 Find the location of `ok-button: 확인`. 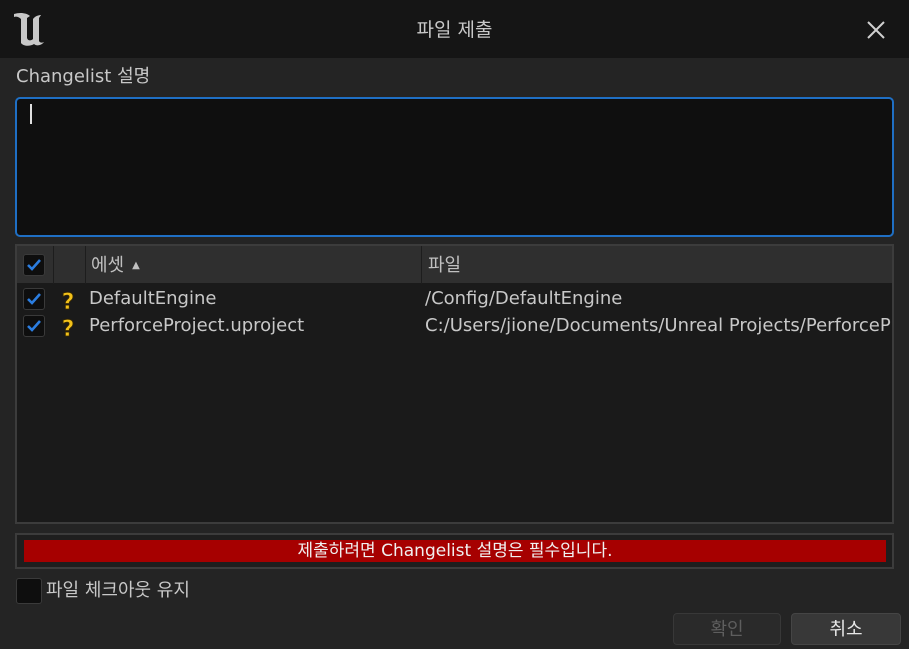

ok-button: 확인 is located at coordinates (727, 629).